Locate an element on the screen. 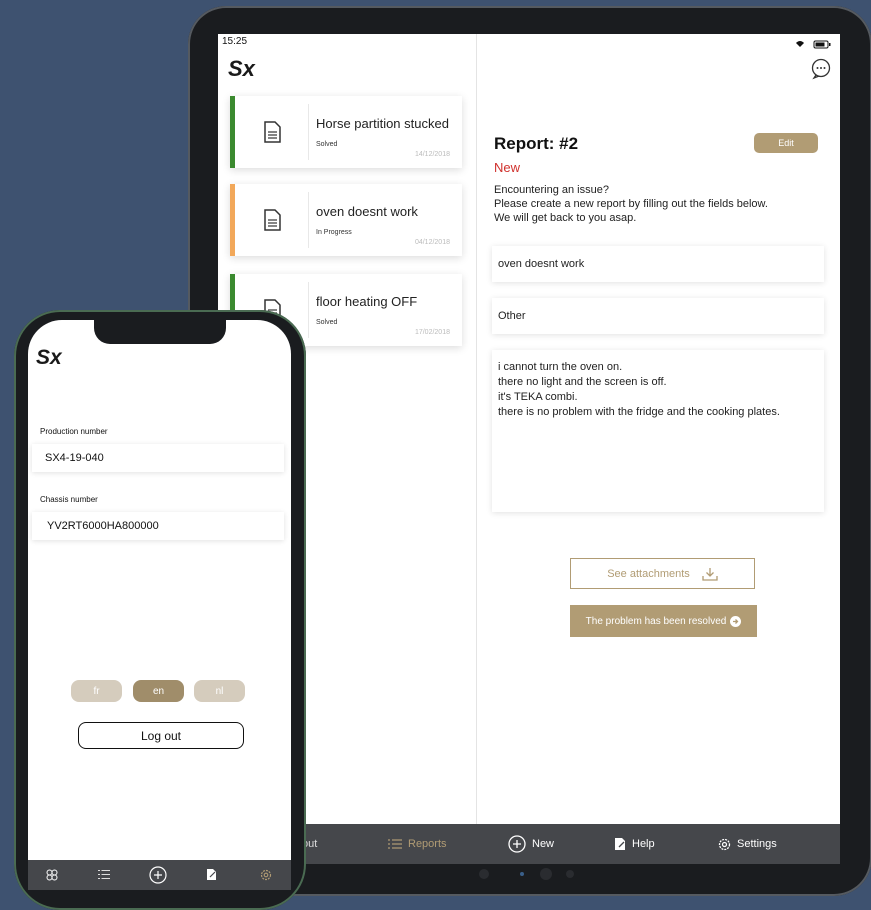  report-date: 14/12/2018 is located at coordinates (432, 154).